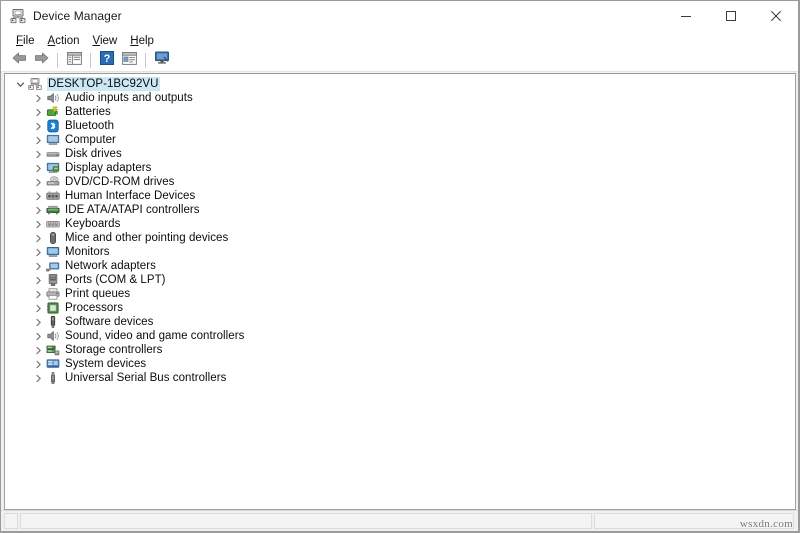  I want to click on title-bar: Device Manager, so click(399, 16).